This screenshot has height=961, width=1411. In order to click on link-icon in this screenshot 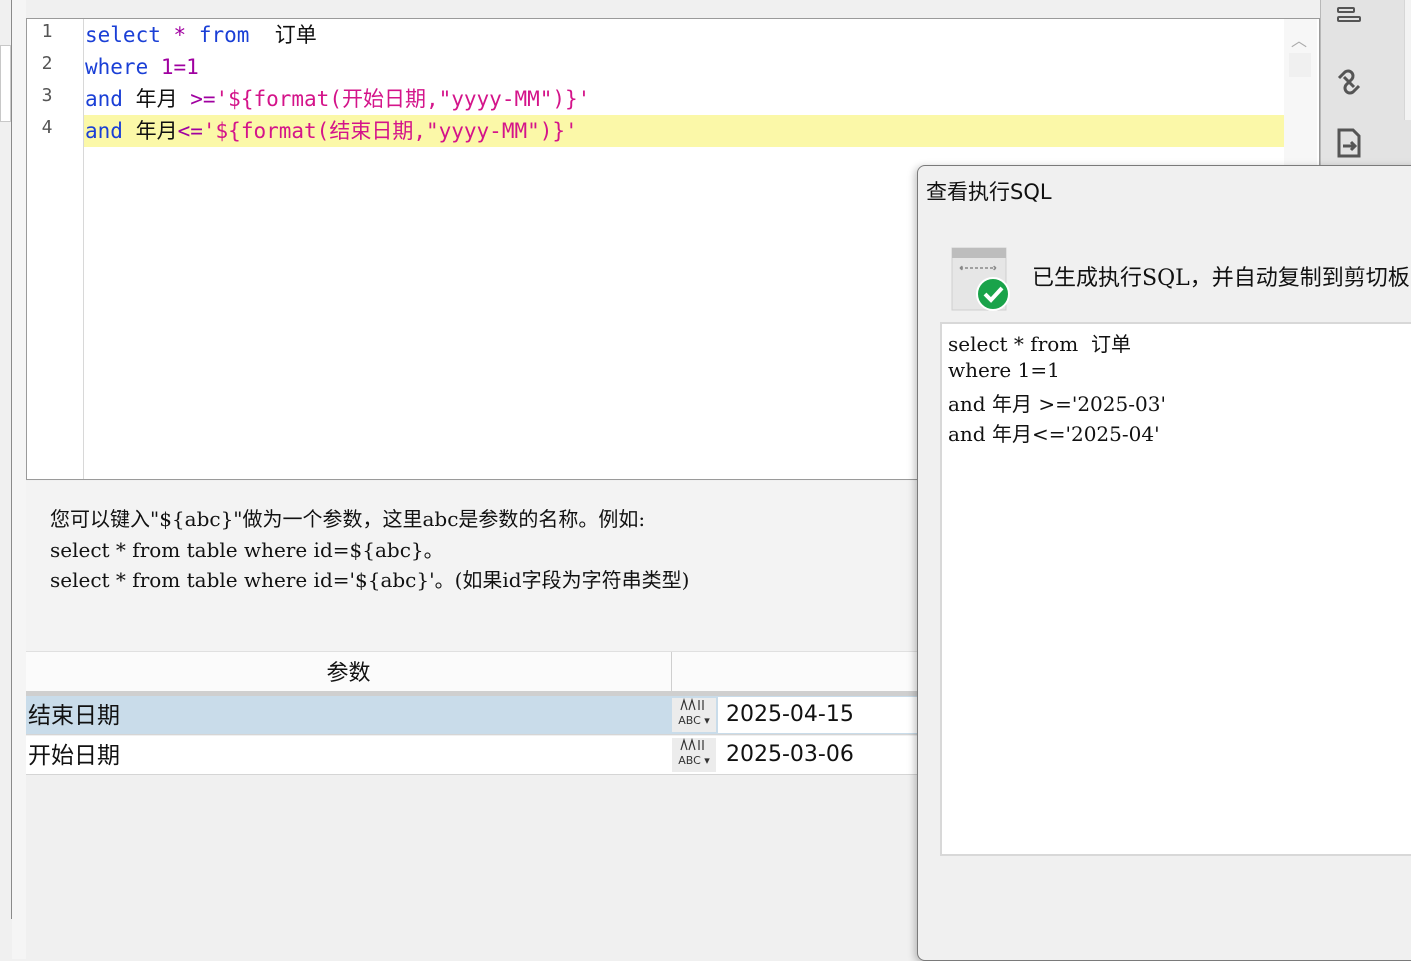, I will do `click(1349, 86)`.